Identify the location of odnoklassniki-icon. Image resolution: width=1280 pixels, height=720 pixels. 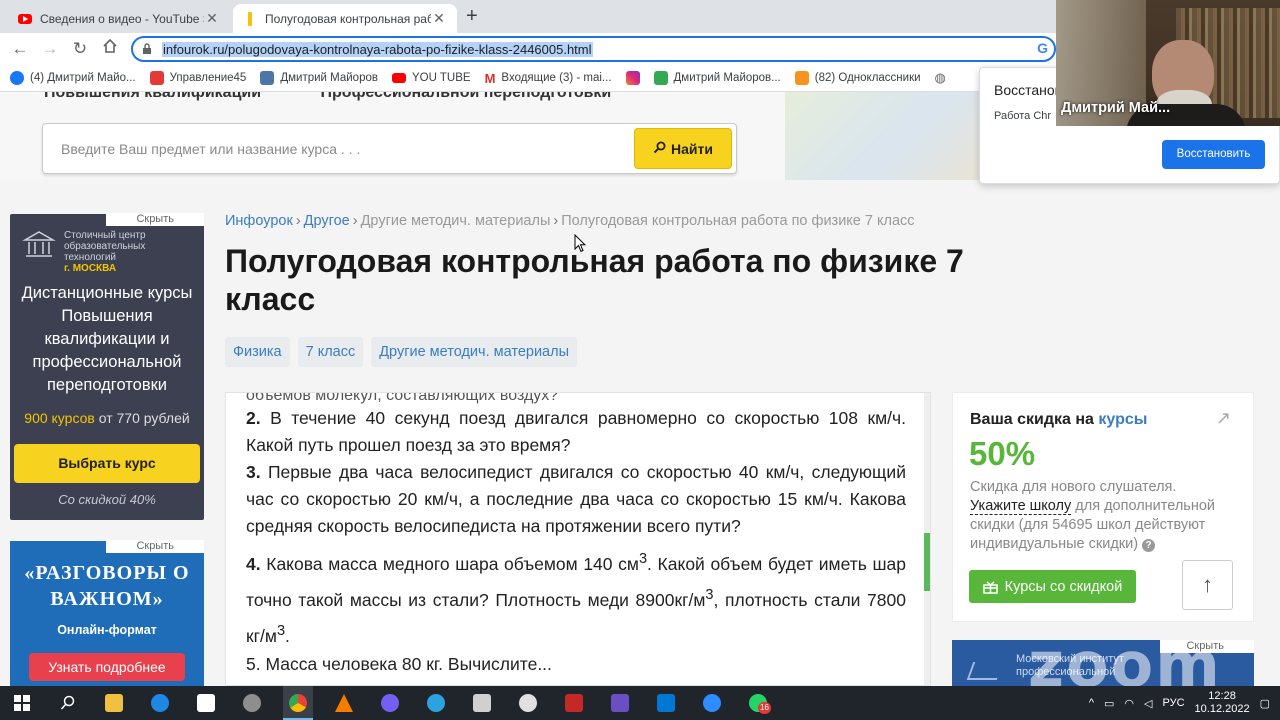
(801, 78).